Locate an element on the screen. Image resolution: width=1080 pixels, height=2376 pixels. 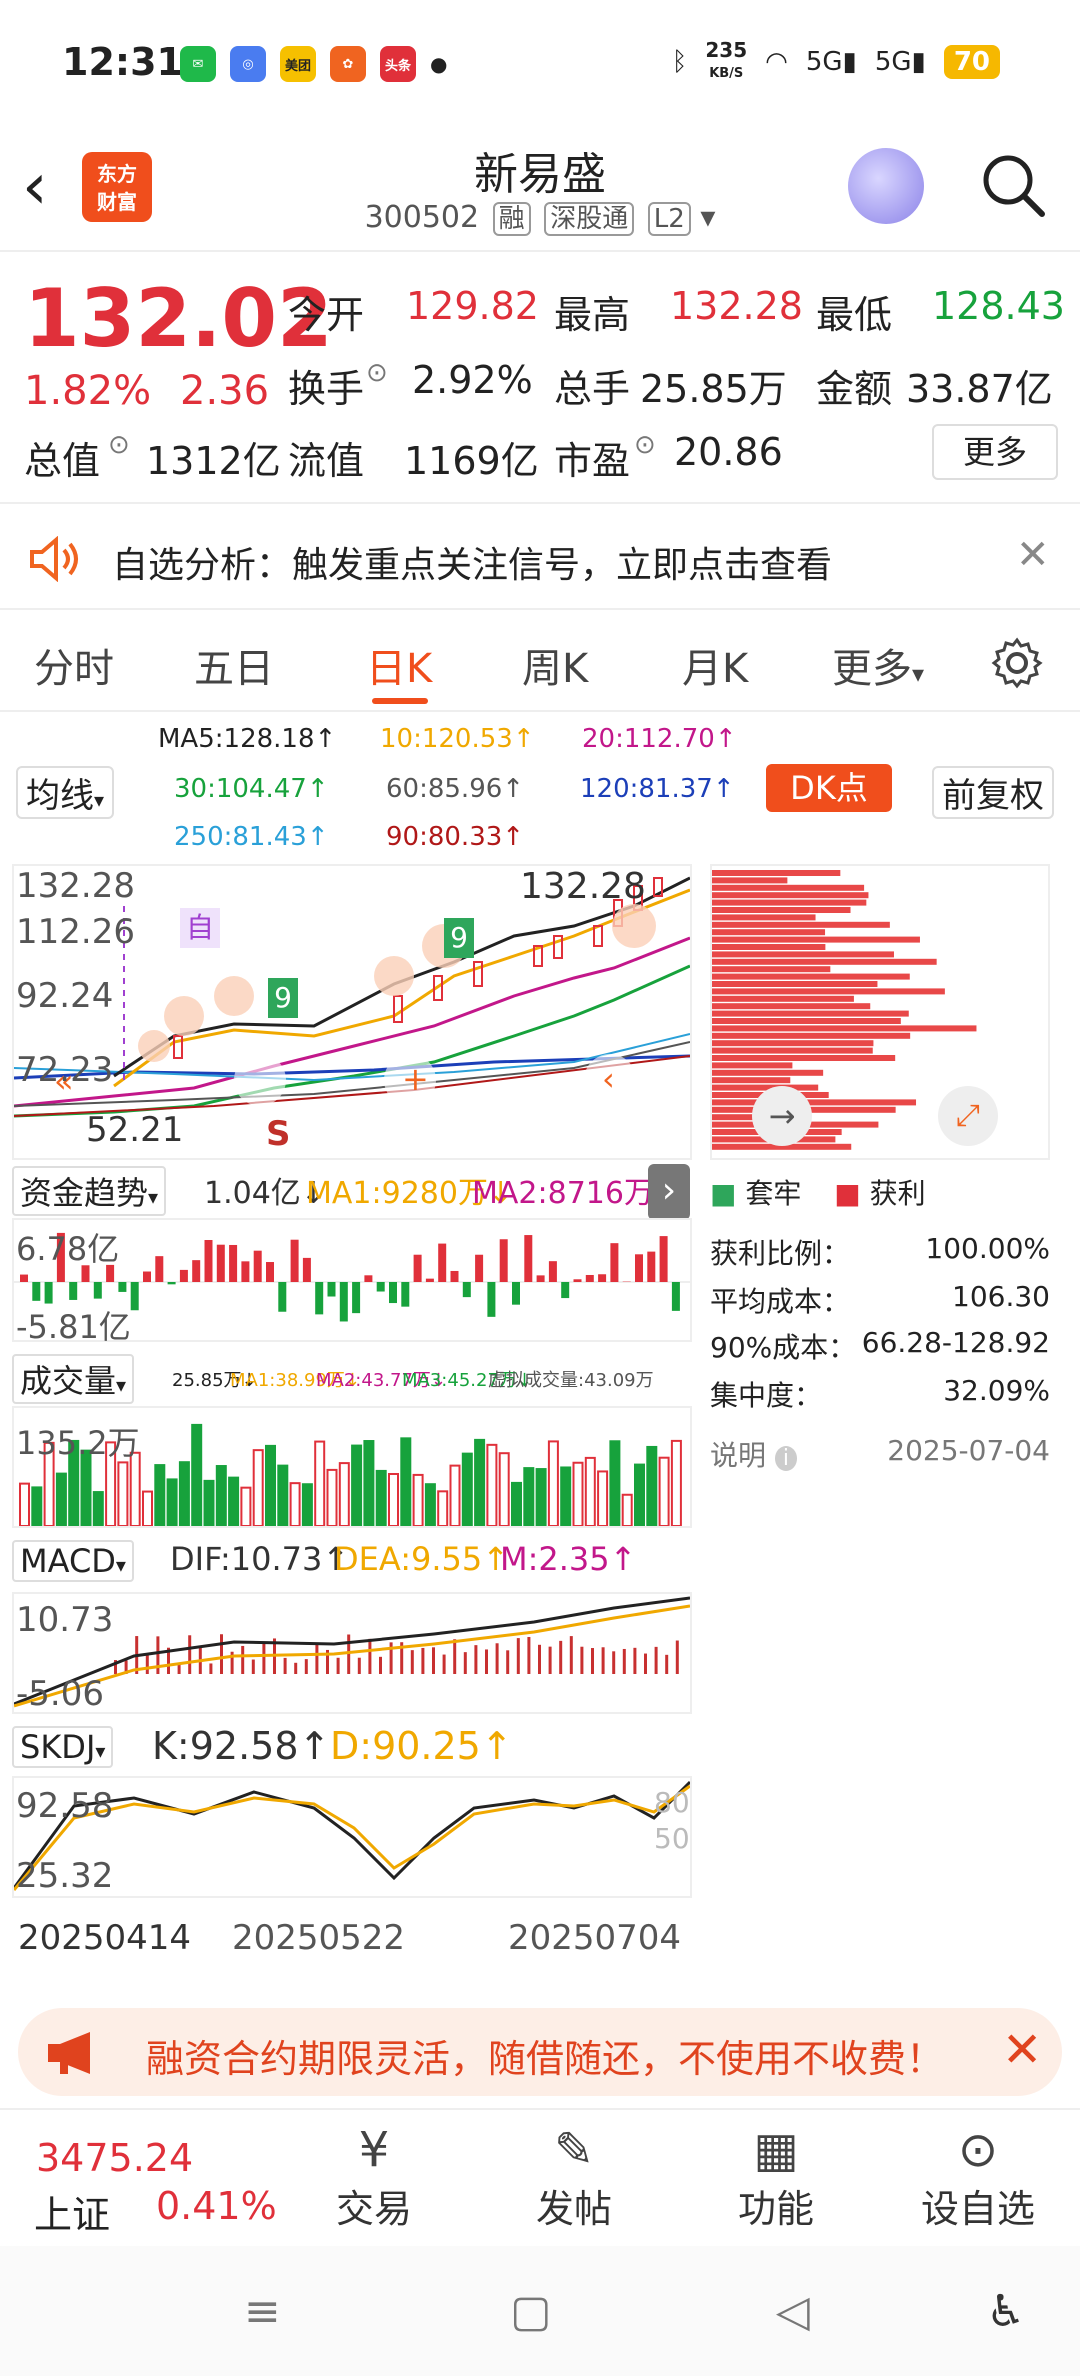
tab-more: 更多▾ is located at coordinates (878, 665).